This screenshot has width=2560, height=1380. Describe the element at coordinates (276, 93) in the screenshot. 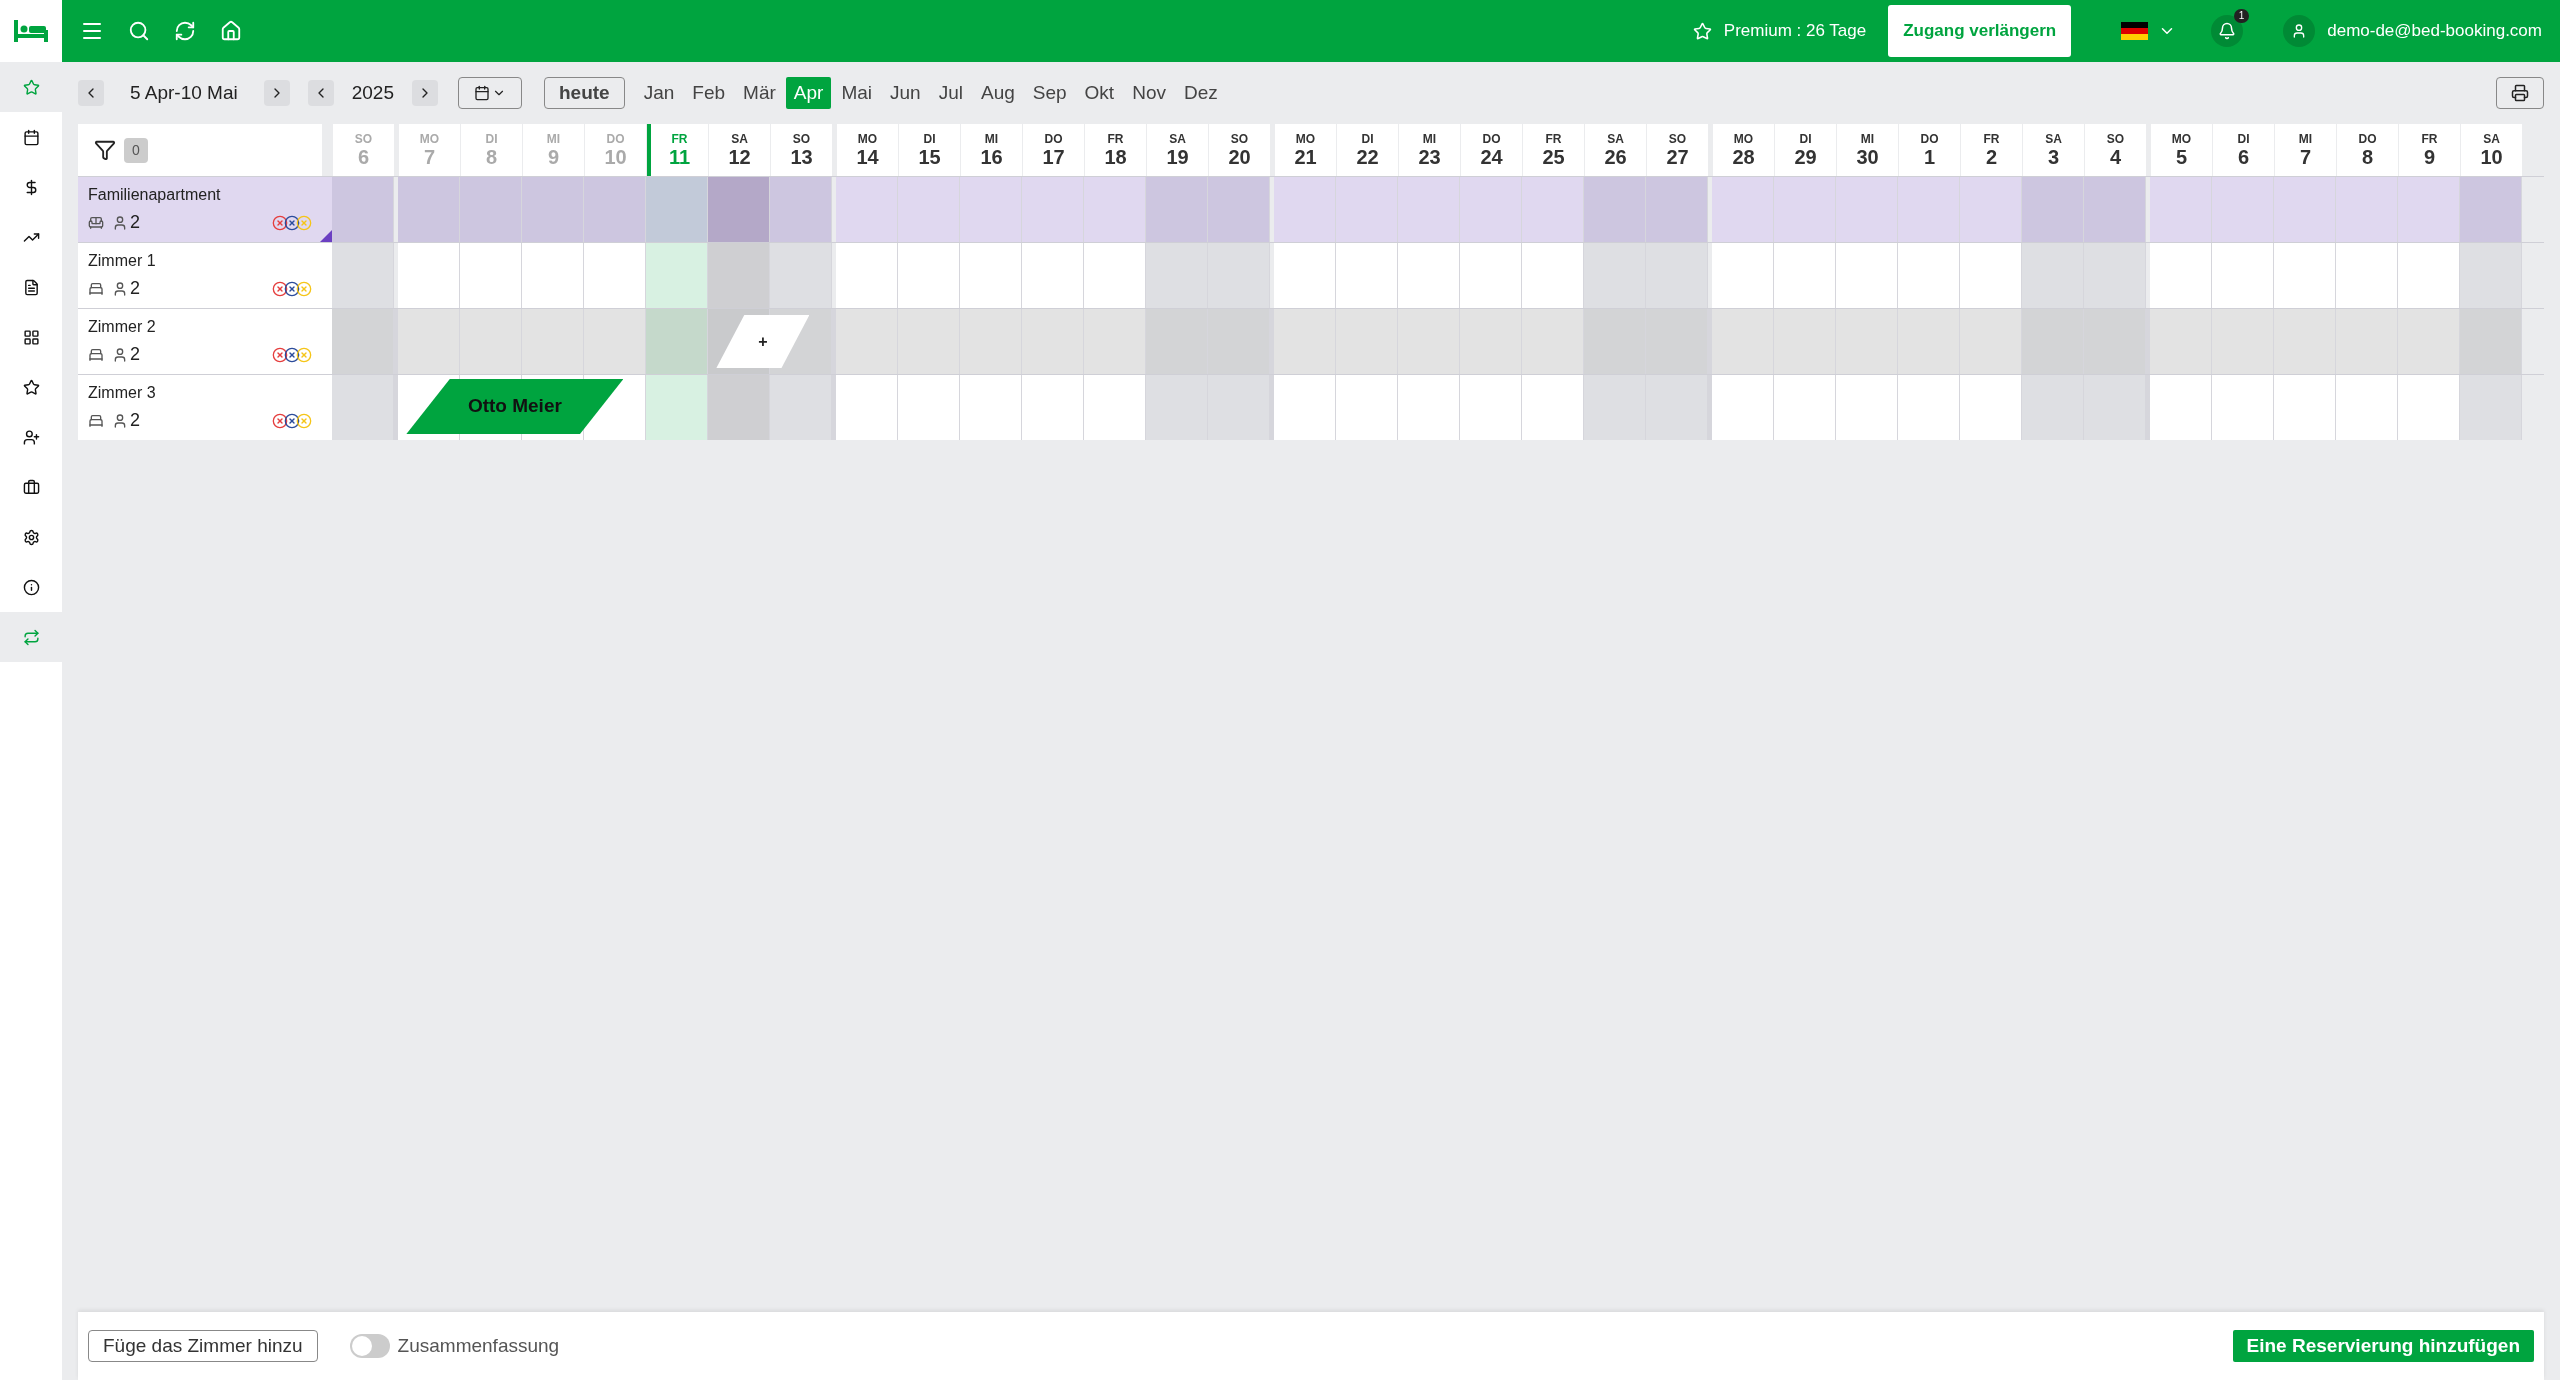

I see `next-button` at that location.